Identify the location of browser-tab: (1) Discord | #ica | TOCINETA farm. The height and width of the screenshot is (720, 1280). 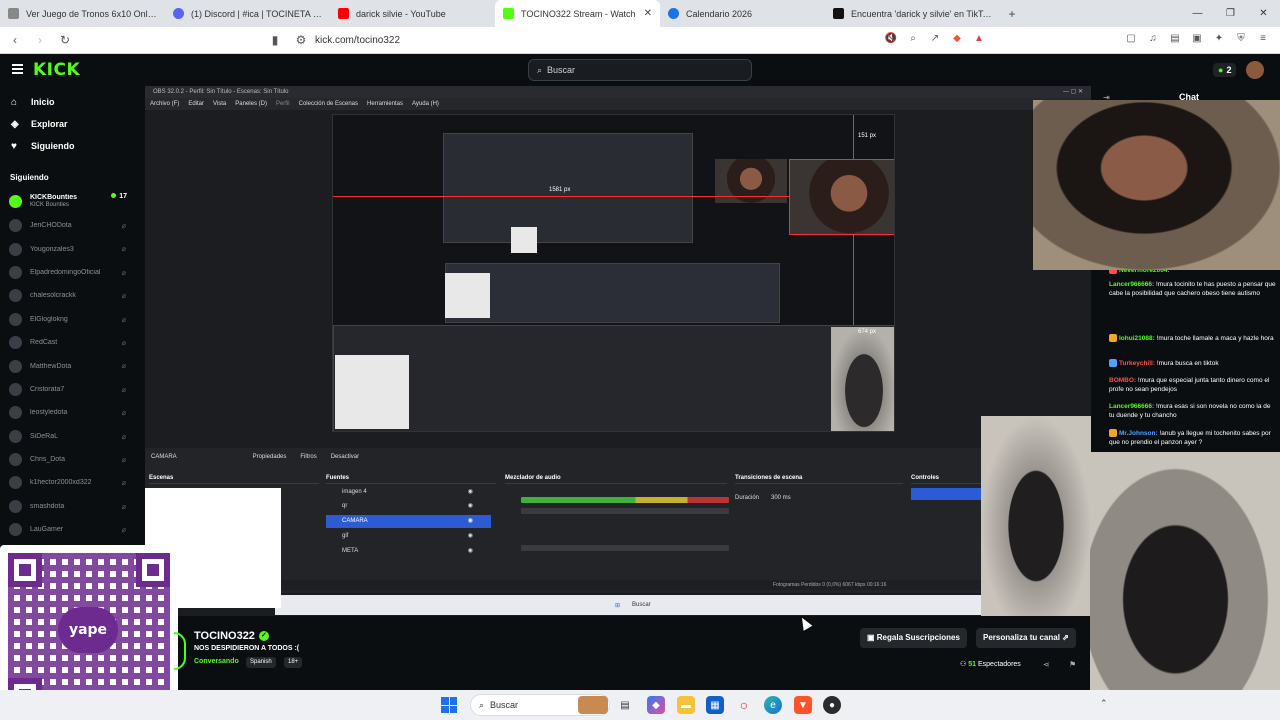
(247, 13).